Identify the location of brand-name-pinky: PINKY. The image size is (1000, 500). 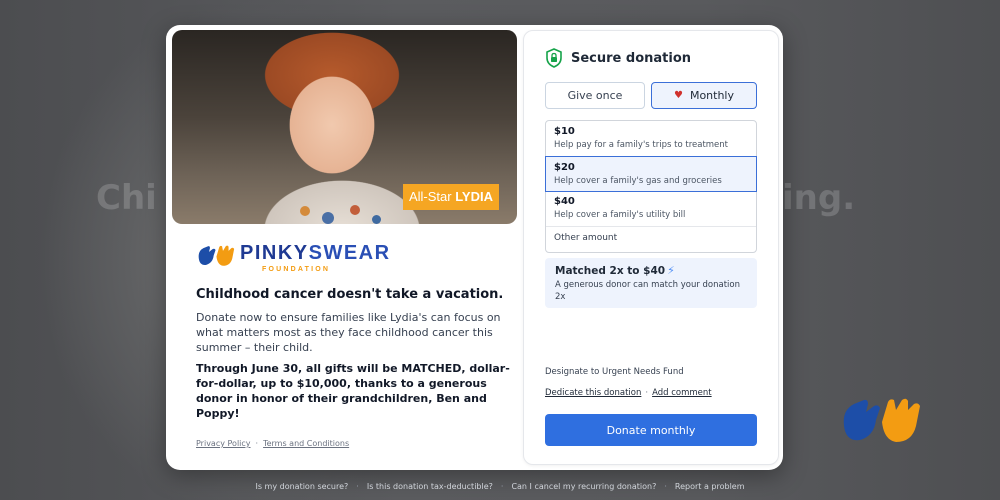
(274, 253).